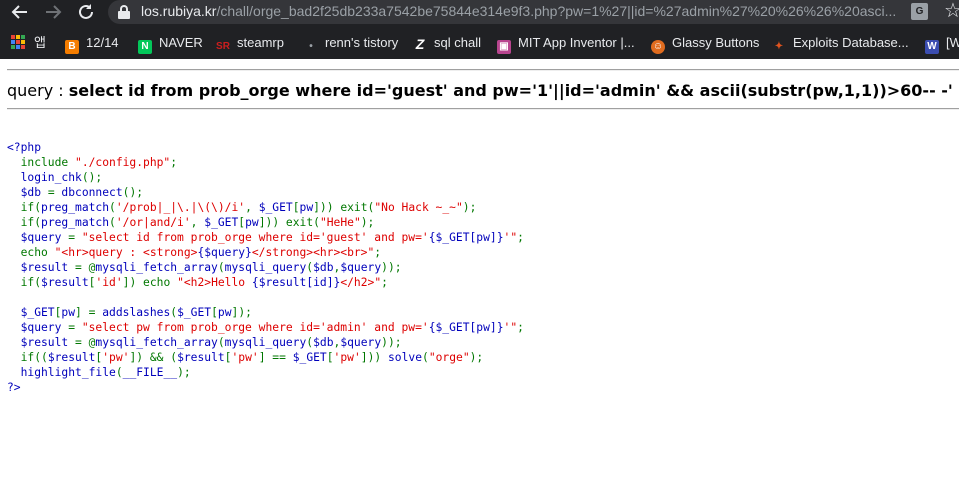 The height and width of the screenshot is (500, 959). Describe the element at coordinates (145, 47) in the screenshot. I see `naver-icon: N` at that location.